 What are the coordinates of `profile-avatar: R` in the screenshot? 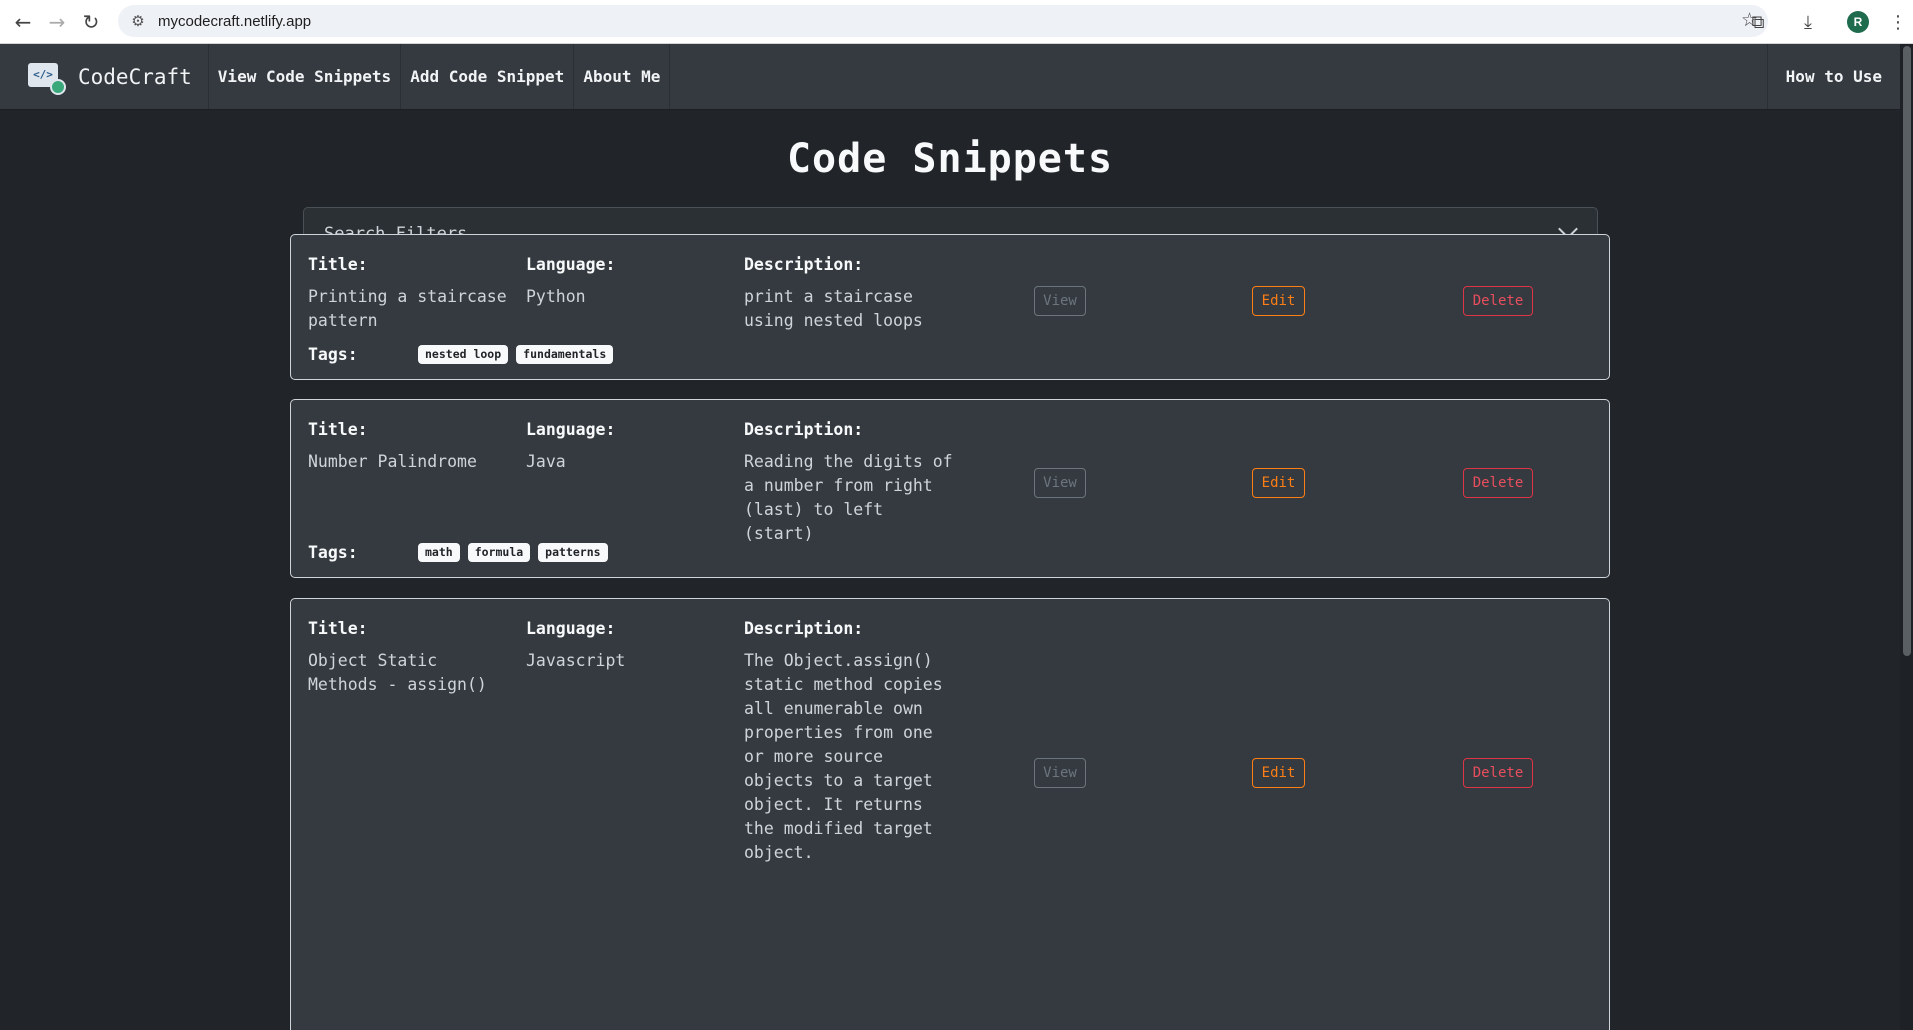 It's located at (1858, 22).